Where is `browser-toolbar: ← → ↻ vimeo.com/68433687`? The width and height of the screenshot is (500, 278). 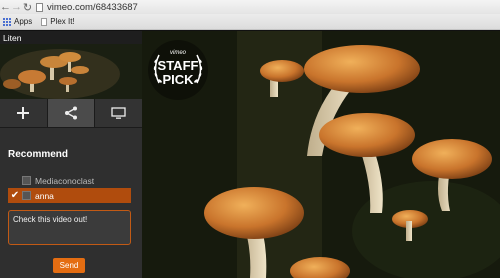 browser-toolbar: ← → ↻ vimeo.com/68433687 is located at coordinates (250, 7).